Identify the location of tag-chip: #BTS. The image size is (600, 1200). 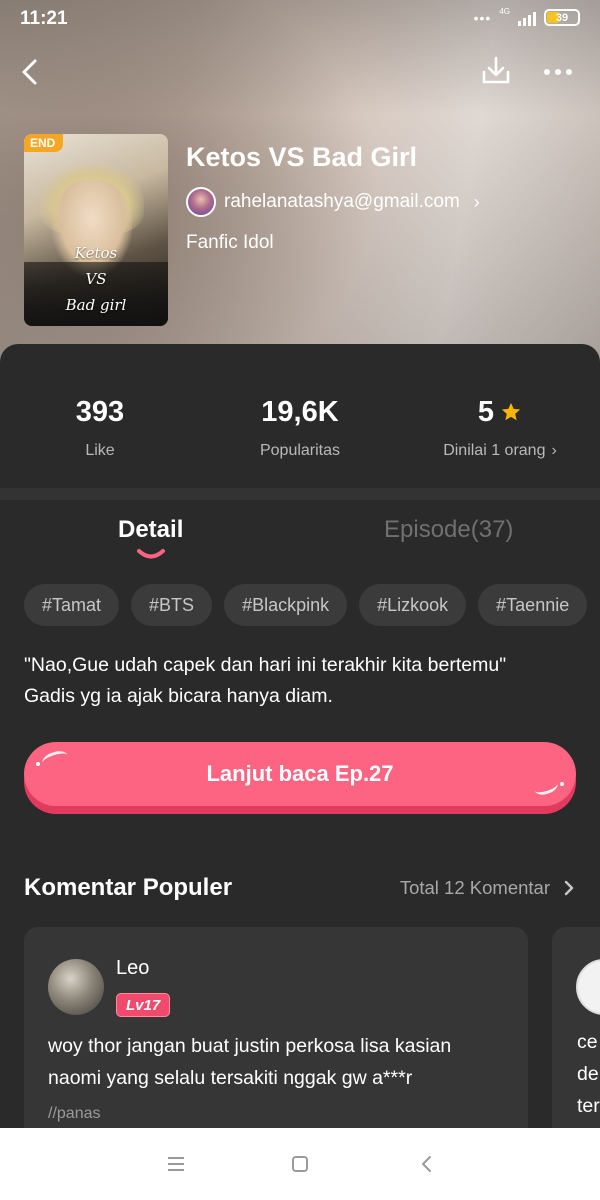
(172, 605).